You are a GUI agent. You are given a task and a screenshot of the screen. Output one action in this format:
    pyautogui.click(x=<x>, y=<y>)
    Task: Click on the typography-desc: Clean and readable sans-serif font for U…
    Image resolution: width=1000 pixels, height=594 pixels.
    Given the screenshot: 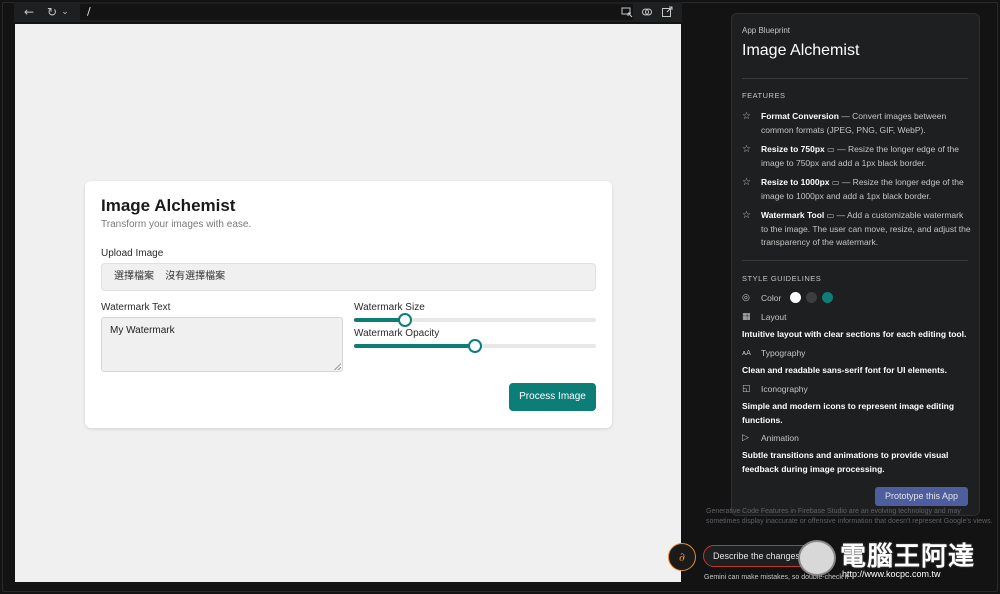 What is the action you would take?
    pyautogui.click(x=845, y=370)
    